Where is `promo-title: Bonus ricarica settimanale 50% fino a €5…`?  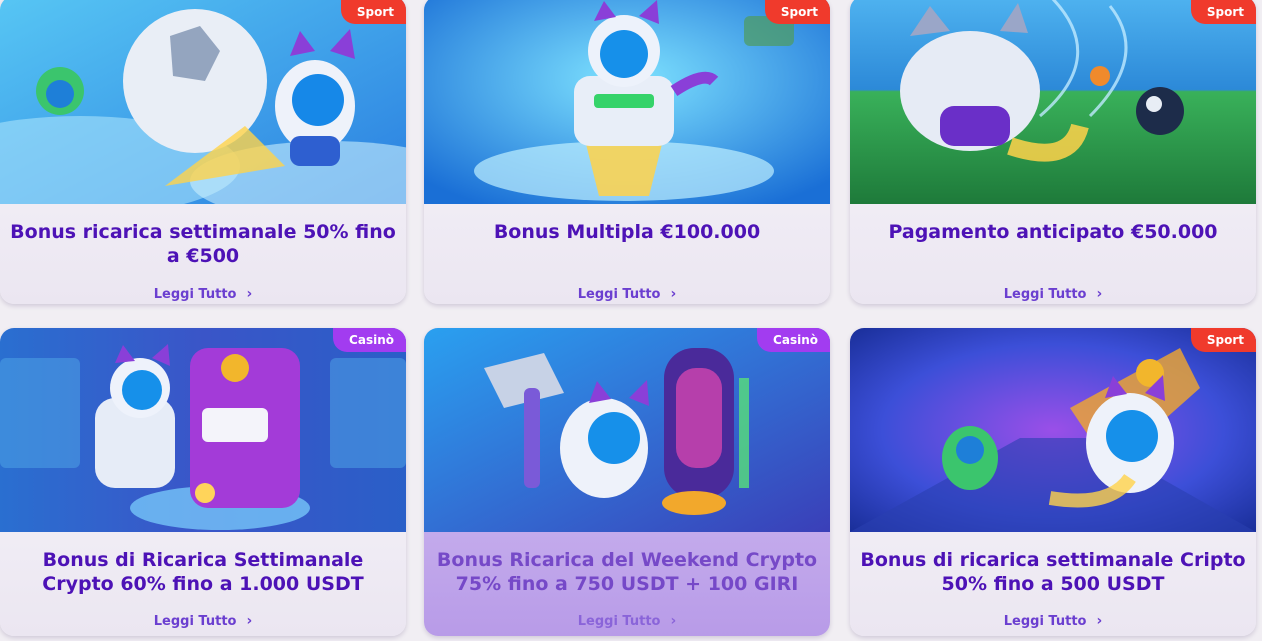
promo-title: Bonus ricarica settimanale 50% fino a €5… is located at coordinates (203, 244).